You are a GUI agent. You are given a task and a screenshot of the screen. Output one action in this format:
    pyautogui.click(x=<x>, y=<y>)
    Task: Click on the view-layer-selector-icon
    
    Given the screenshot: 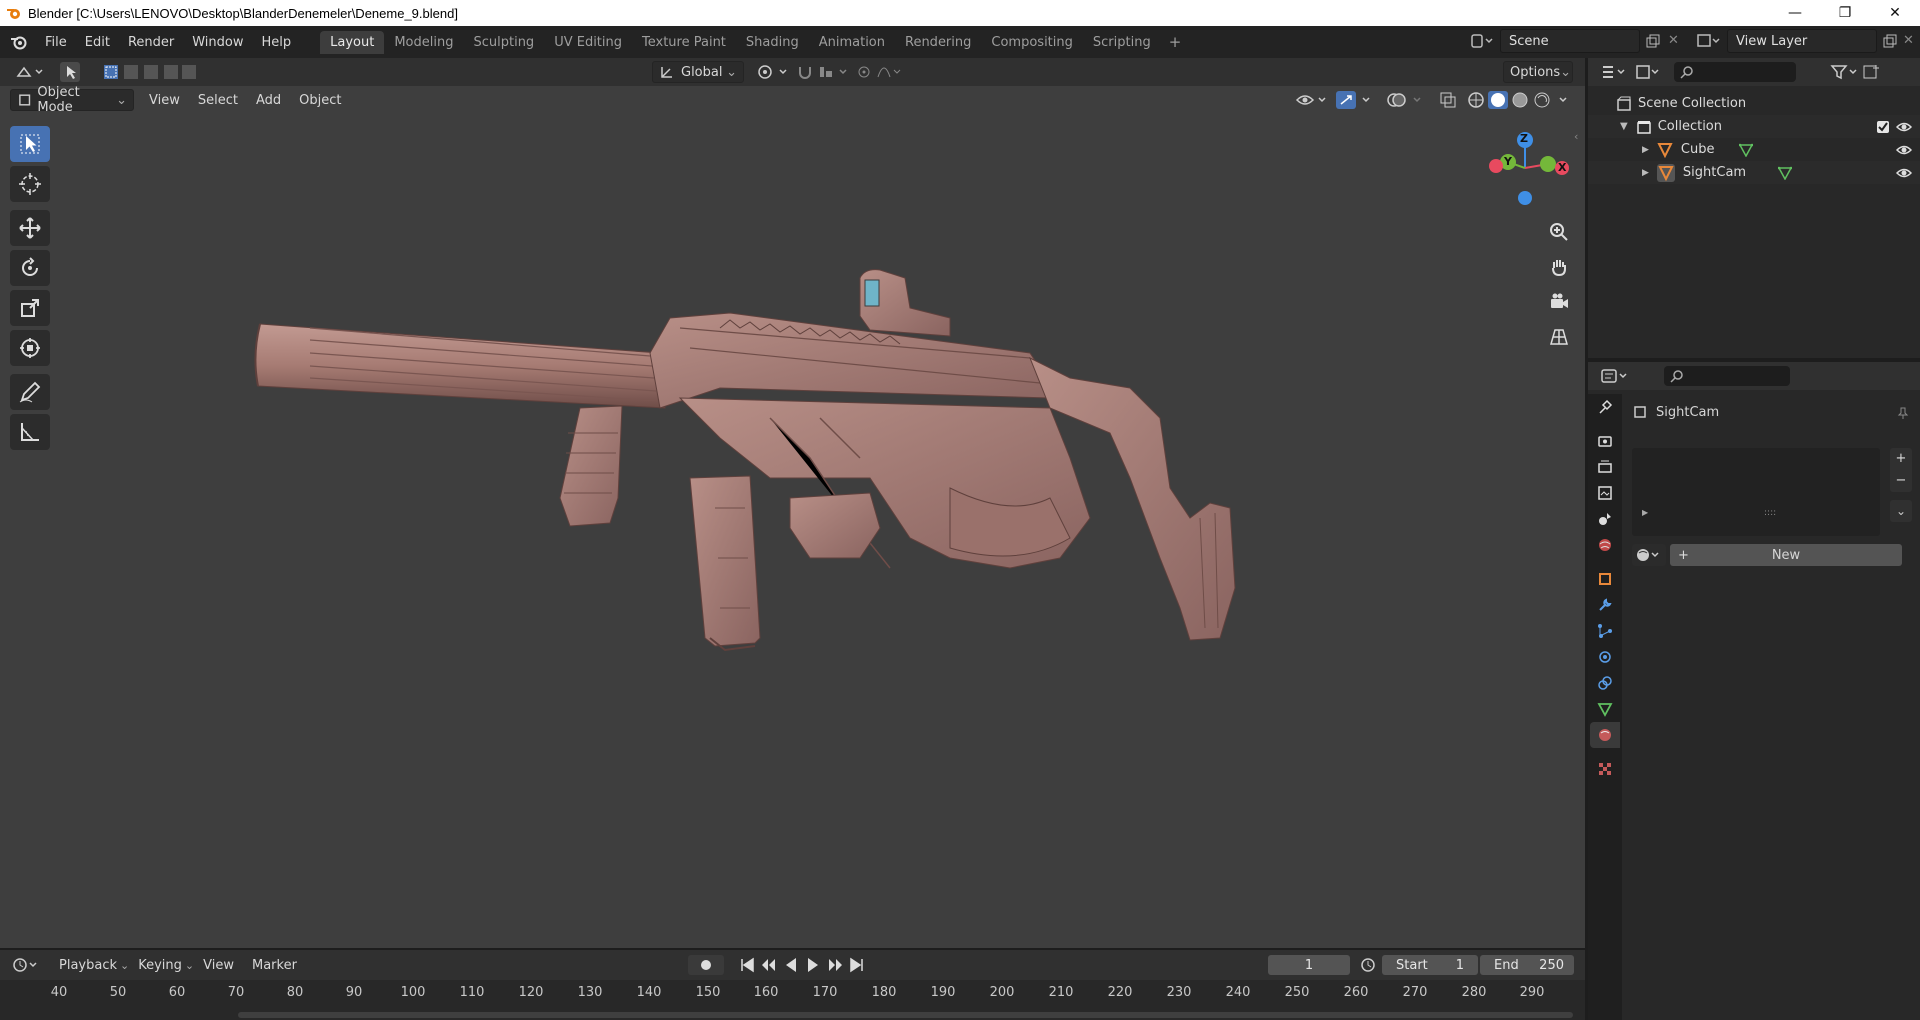 What is the action you would take?
    pyautogui.click(x=1709, y=41)
    